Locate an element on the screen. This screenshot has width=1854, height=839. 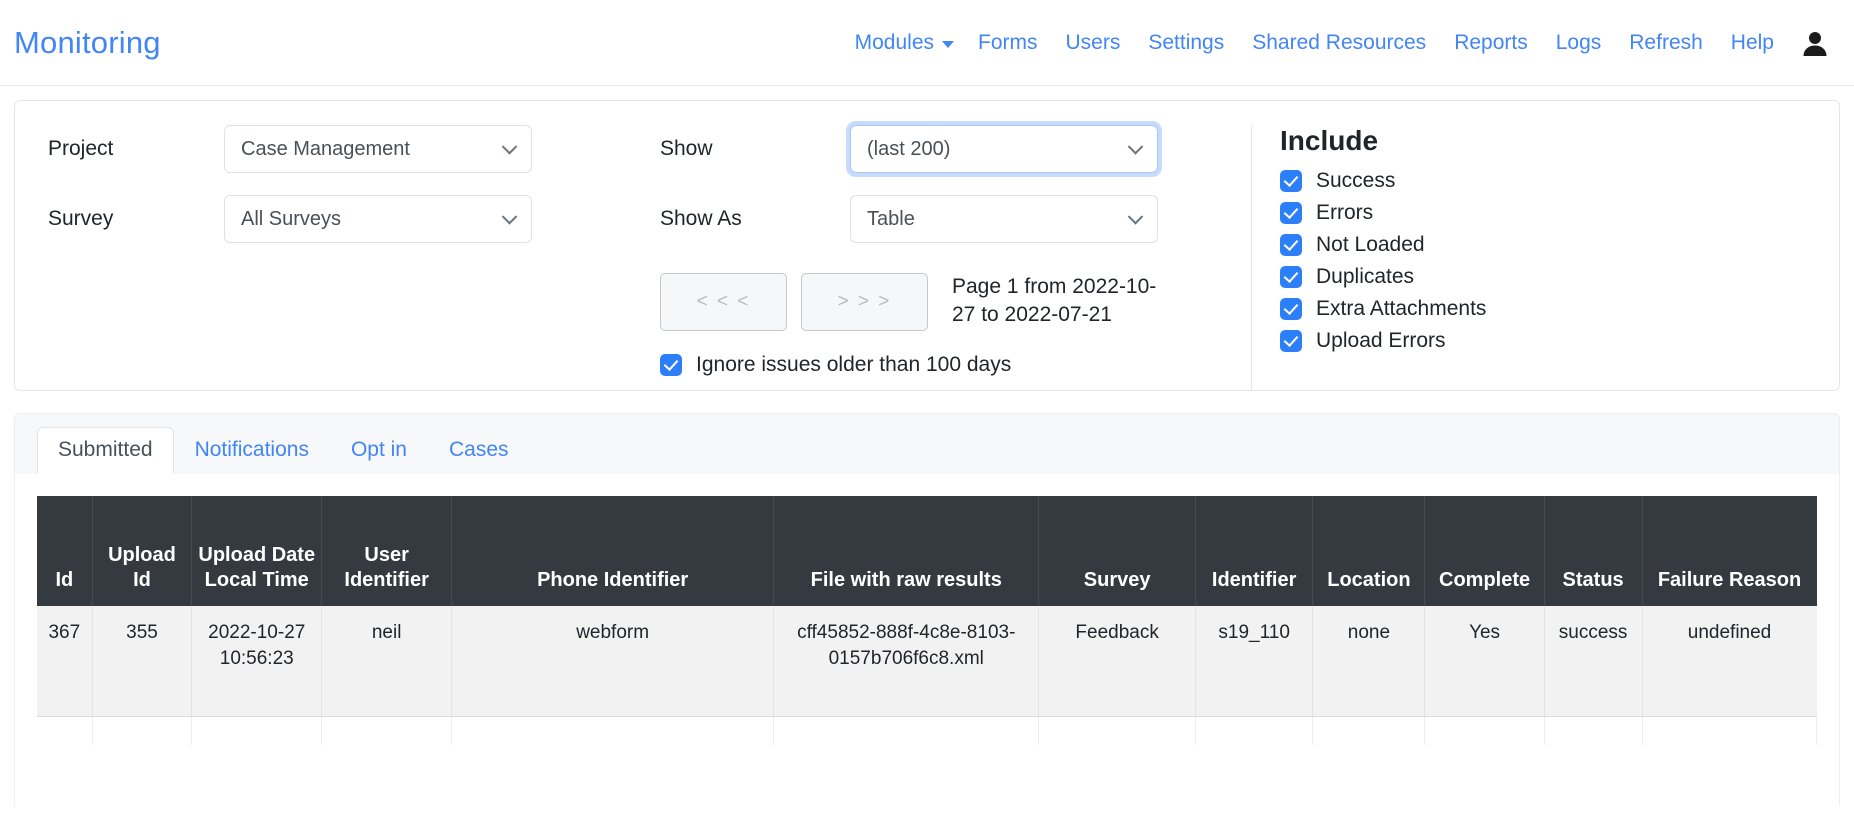
project-row: Project Case Management is located at coordinates (344, 149).